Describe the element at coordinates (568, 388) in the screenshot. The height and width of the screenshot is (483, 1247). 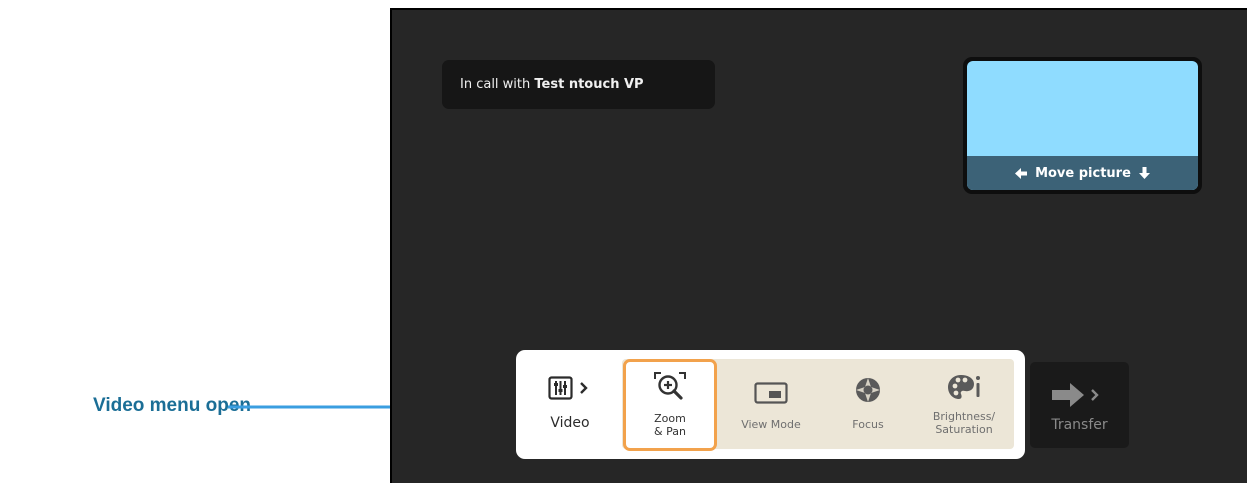
I see `sliders-icon` at that location.